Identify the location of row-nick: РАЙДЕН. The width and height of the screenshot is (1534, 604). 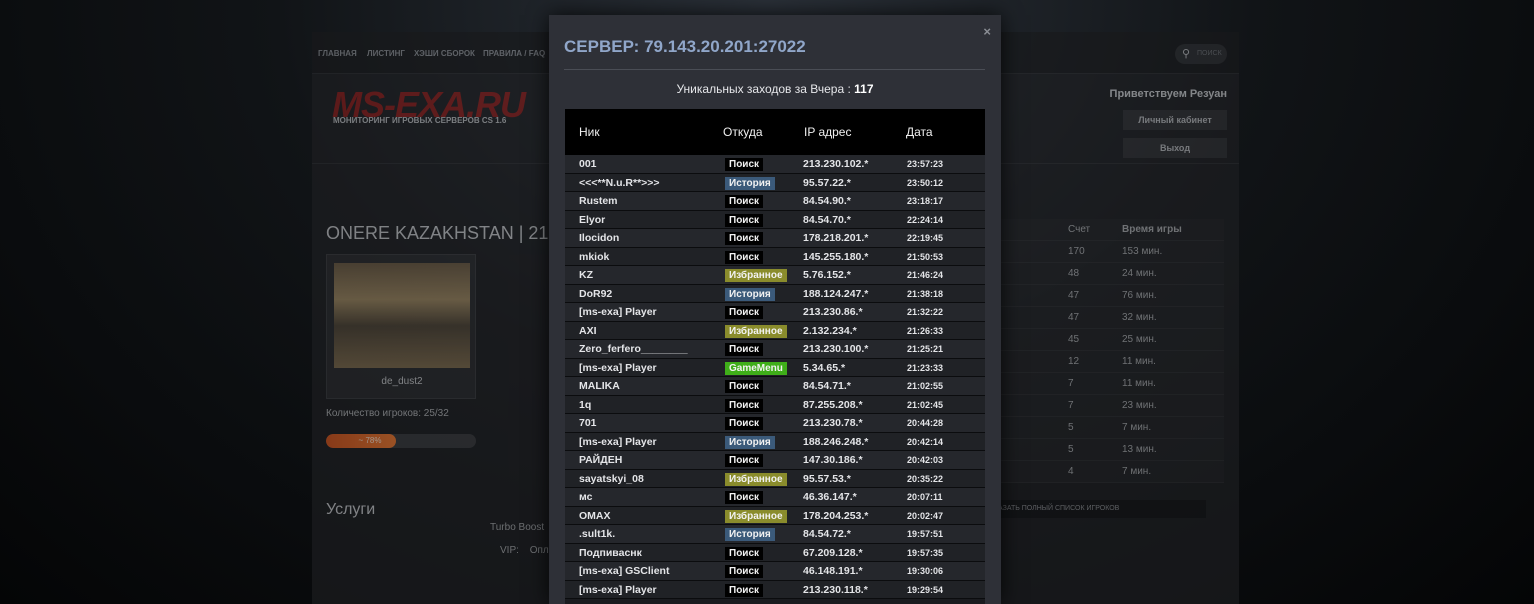
(601, 460).